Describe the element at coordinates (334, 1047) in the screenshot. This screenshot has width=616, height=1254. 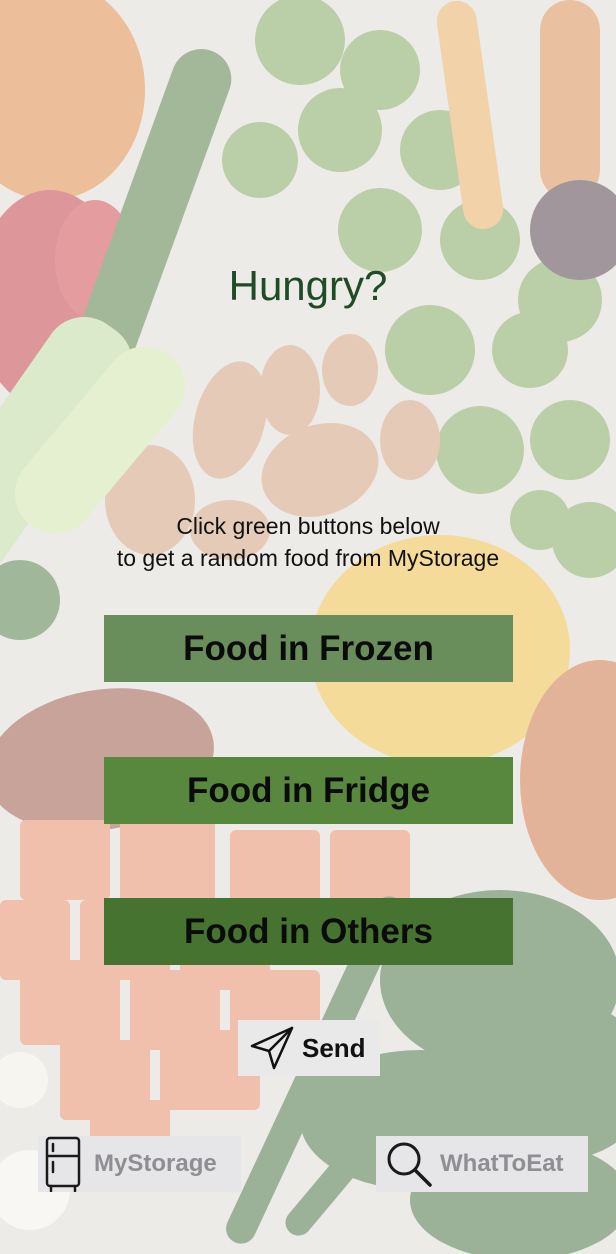
I see `send-label: Send` at that location.